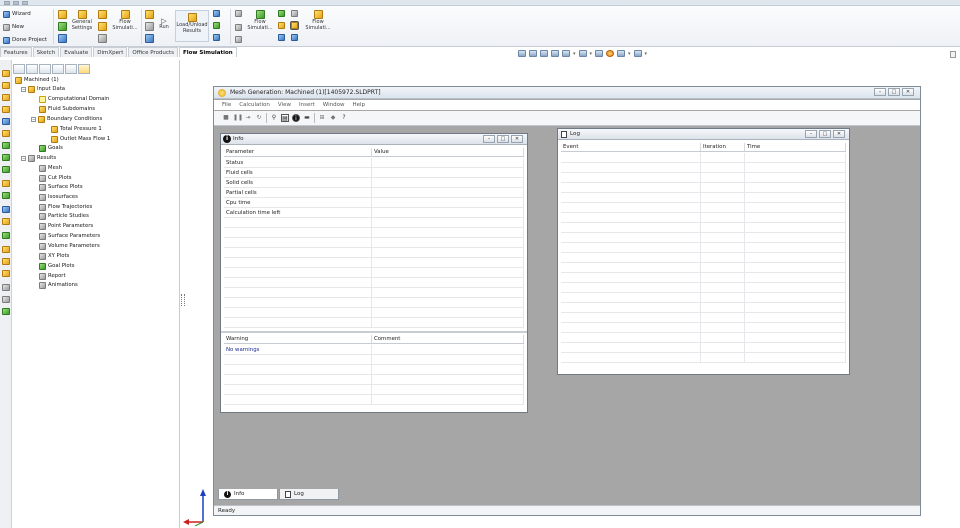 The image size is (960, 528). I want to click on tree-input-data: − Input Data, so click(43, 89).